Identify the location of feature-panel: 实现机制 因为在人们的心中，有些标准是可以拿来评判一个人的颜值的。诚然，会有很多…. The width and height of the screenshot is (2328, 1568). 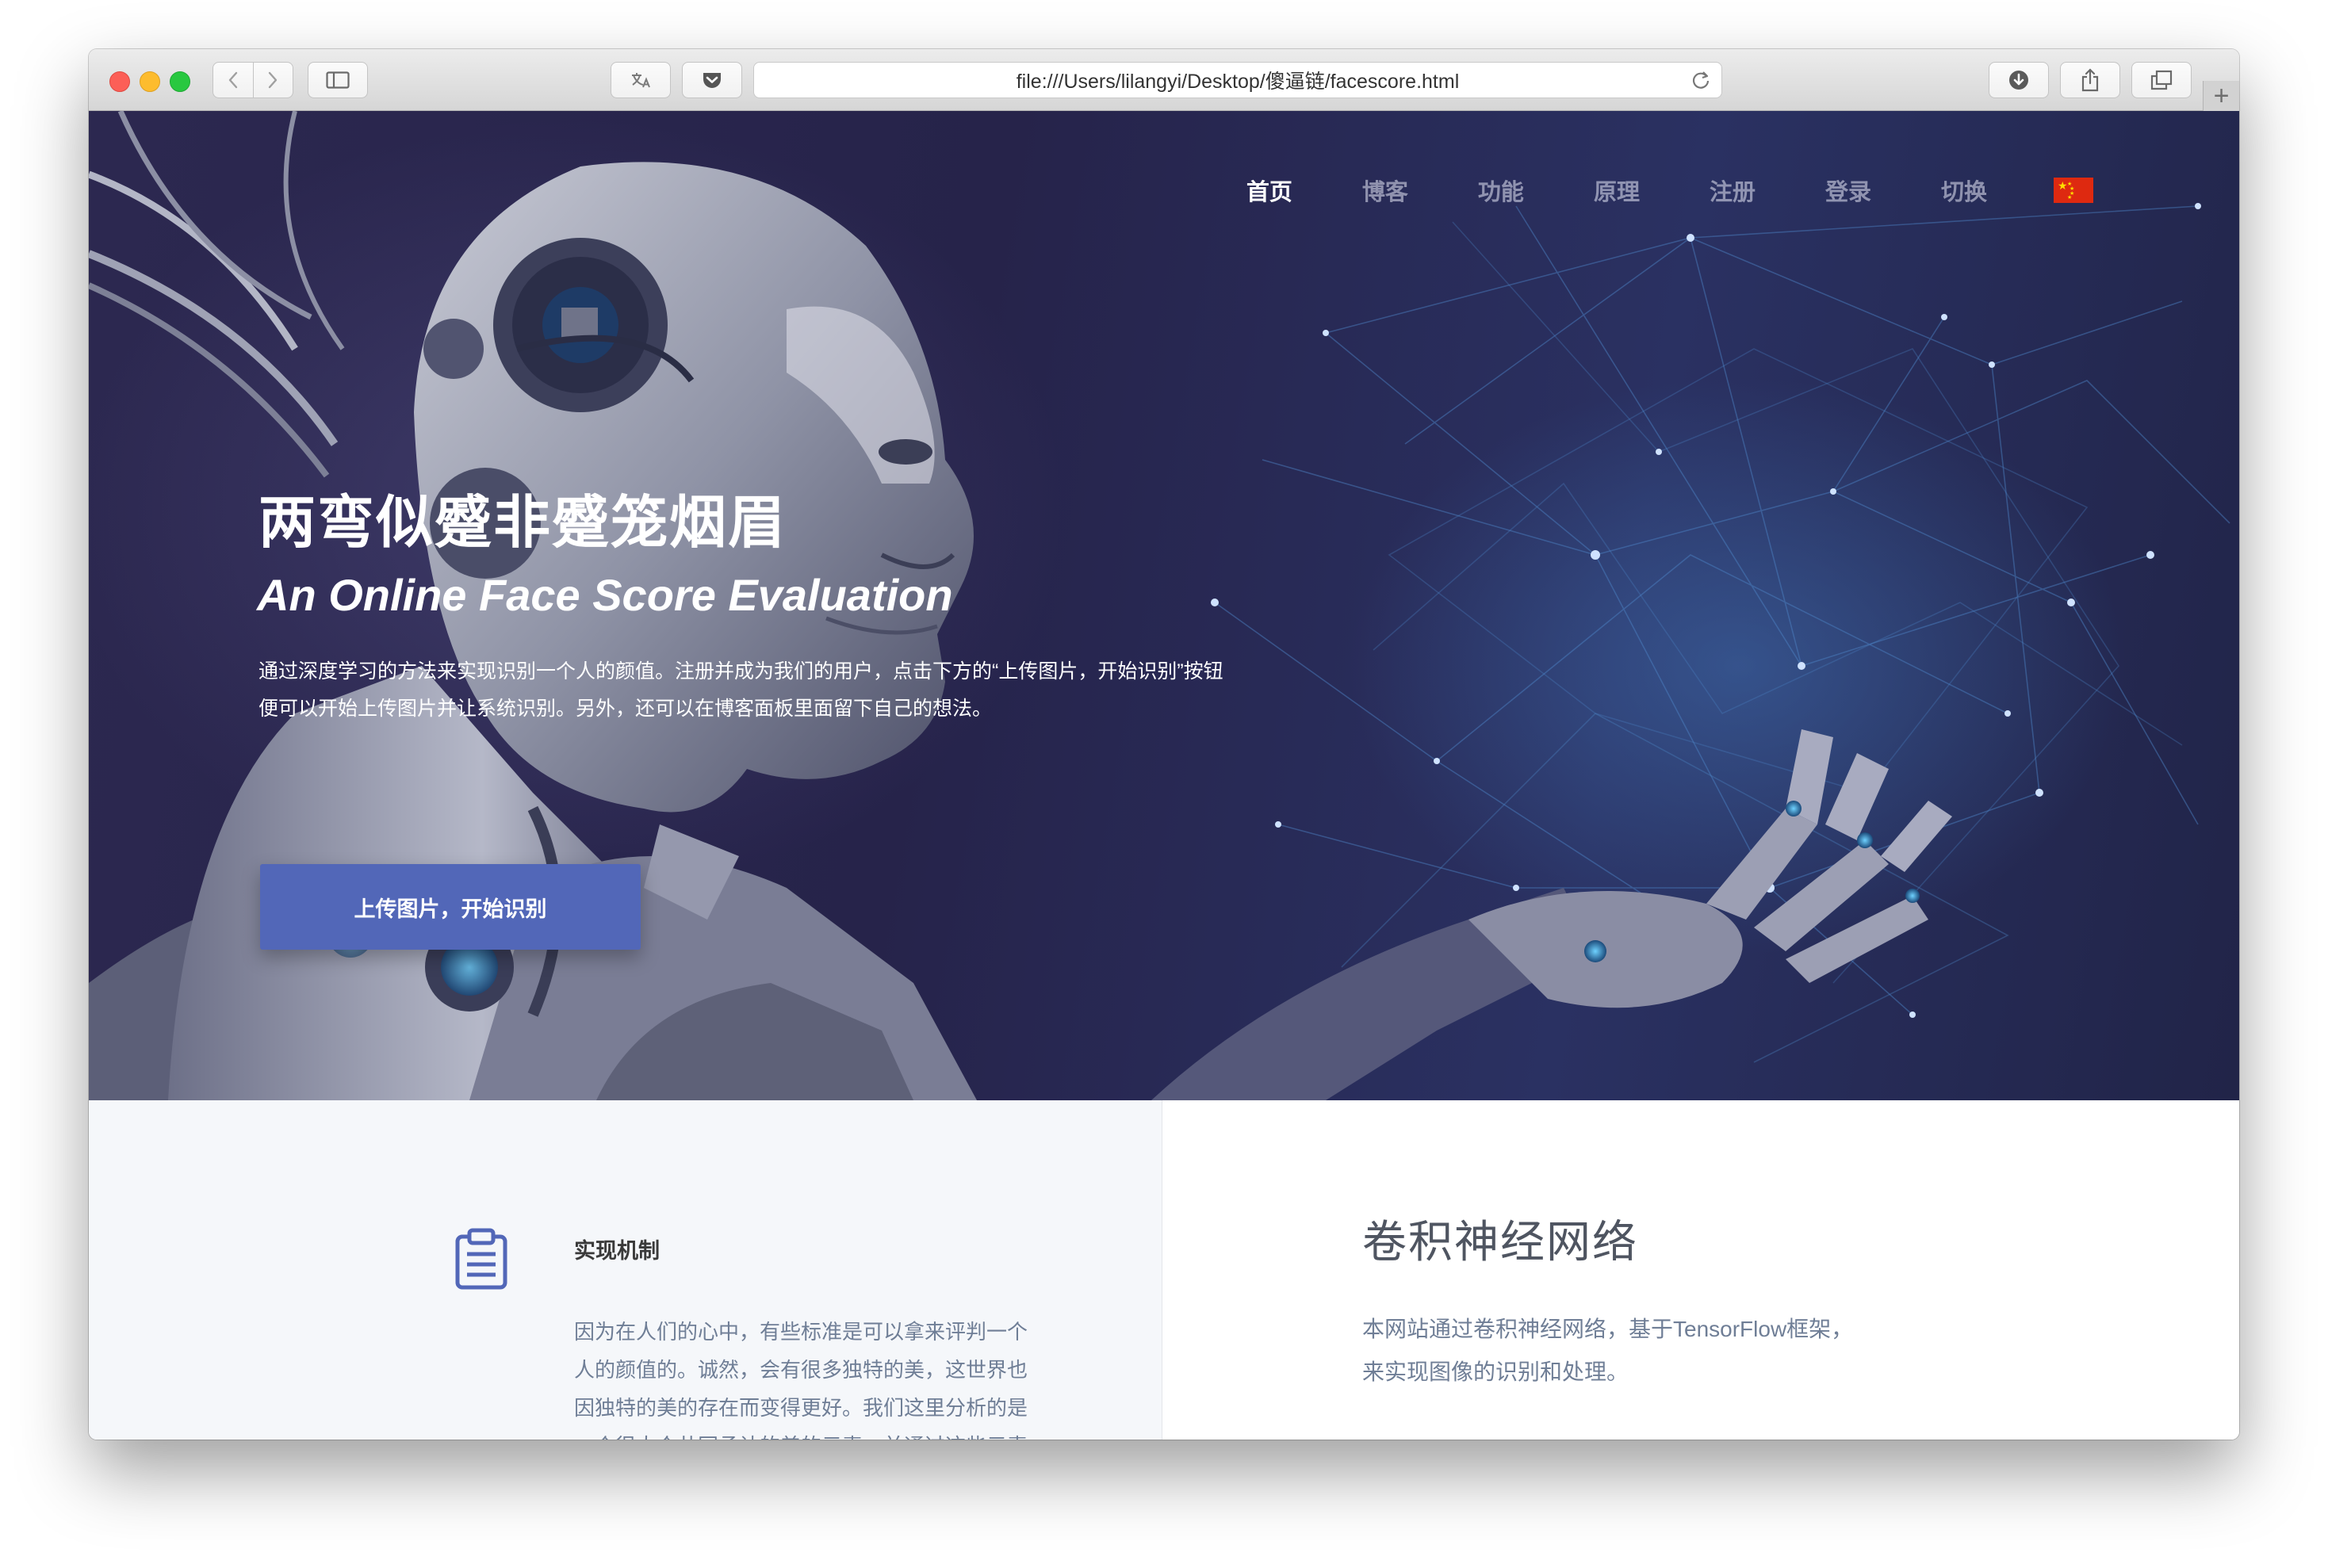
(625, 1270).